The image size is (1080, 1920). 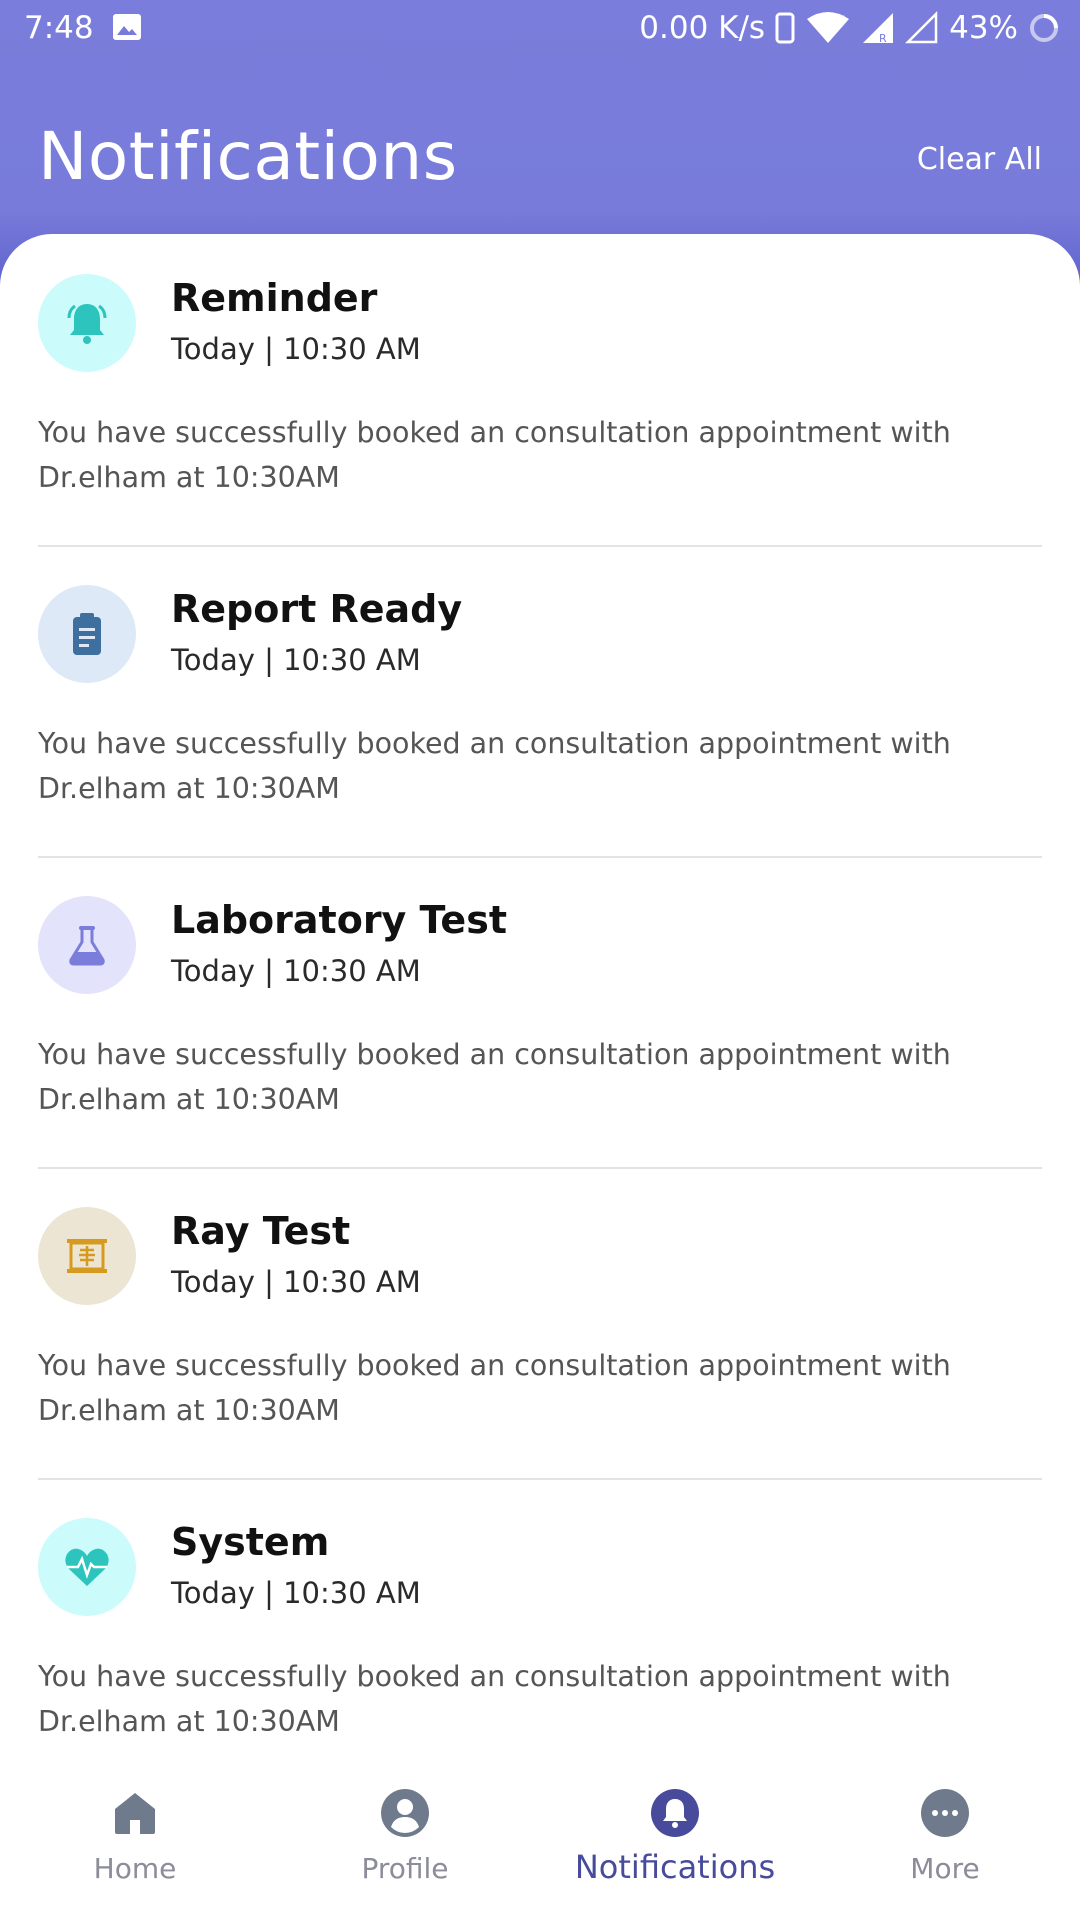 I want to click on bottom-navigation: Home Profile Notifications More, so click(x=540, y=1847).